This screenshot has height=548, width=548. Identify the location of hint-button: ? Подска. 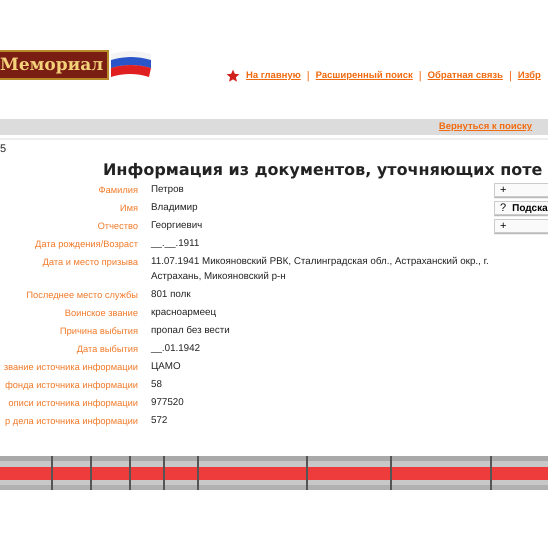
(521, 208).